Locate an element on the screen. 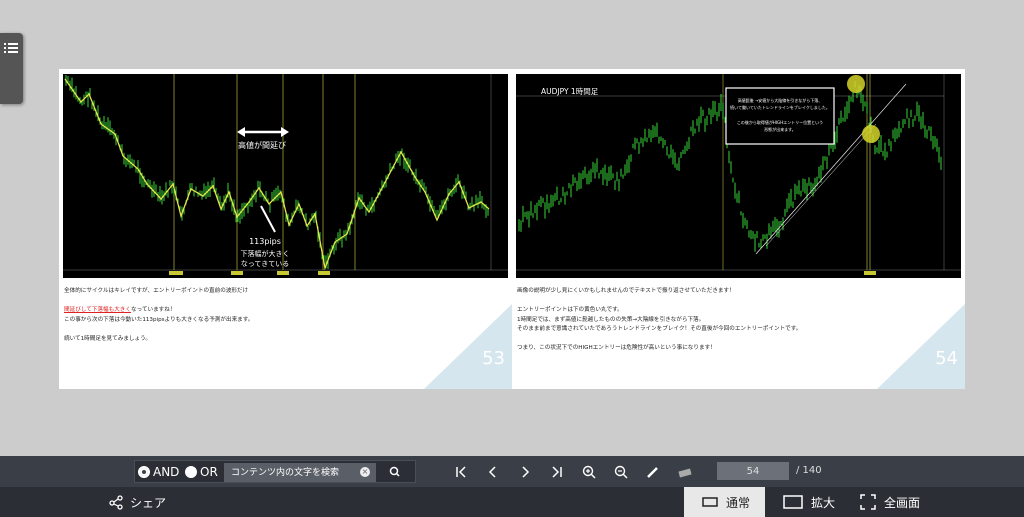 The image size is (1024, 517). prev-page-icon is located at coordinates (493, 472).